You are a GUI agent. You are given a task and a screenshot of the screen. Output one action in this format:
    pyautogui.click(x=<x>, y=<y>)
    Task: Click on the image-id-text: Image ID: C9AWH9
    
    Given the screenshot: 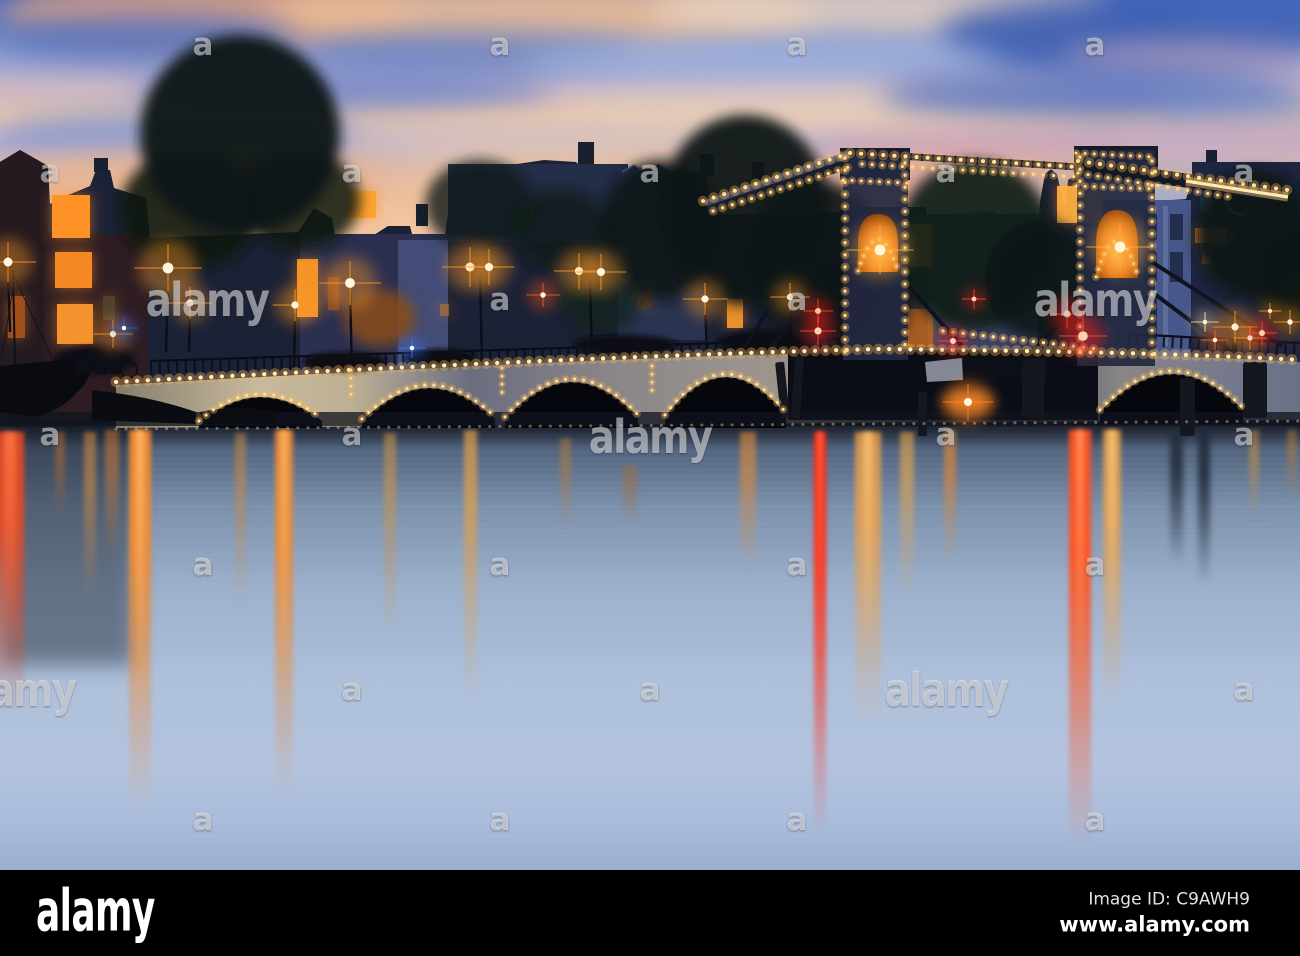 What is the action you would take?
    pyautogui.click(x=1169, y=899)
    